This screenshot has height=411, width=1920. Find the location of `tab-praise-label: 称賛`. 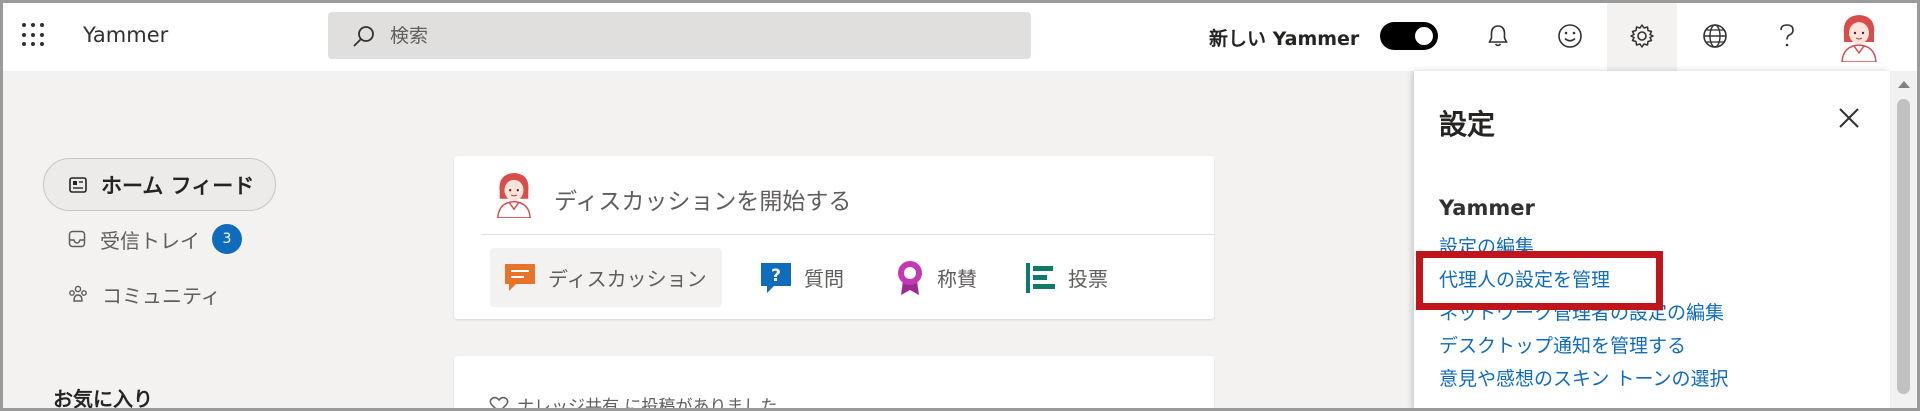

tab-praise-label: 称賛 is located at coordinates (957, 279).